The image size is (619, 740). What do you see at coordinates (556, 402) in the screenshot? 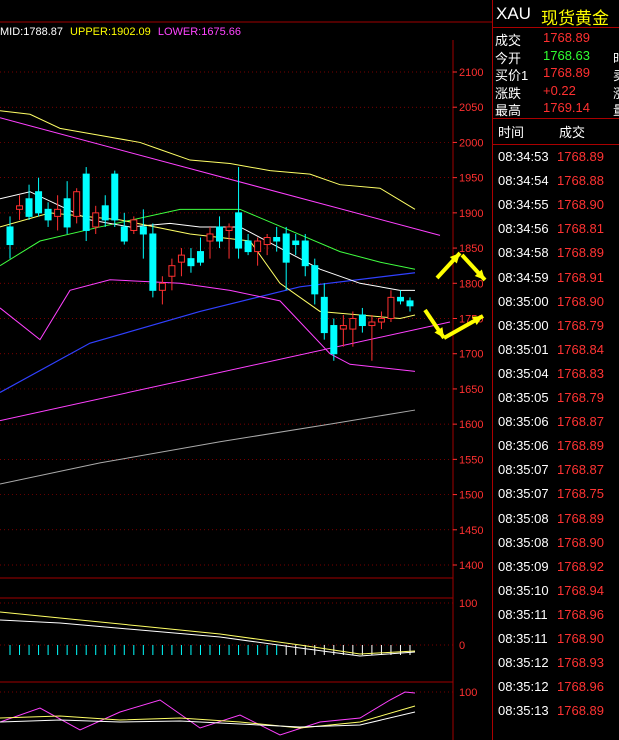
I see `tick-row: 08:35:05 1768.79` at bounding box center [556, 402].